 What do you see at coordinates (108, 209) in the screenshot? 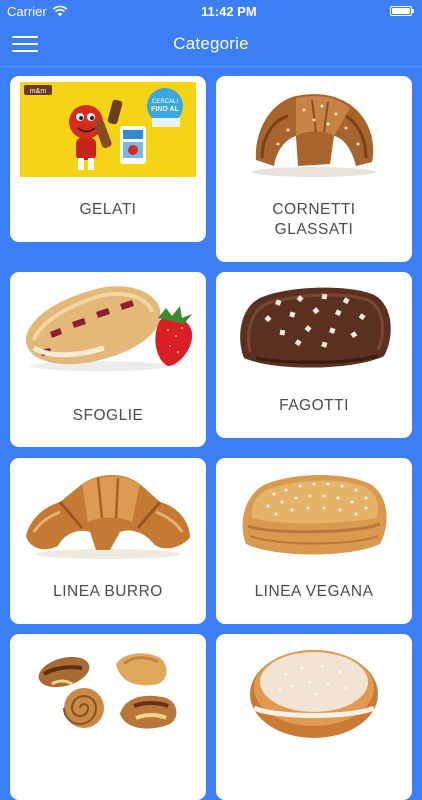
I see `category-label: GELATI` at bounding box center [108, 209].